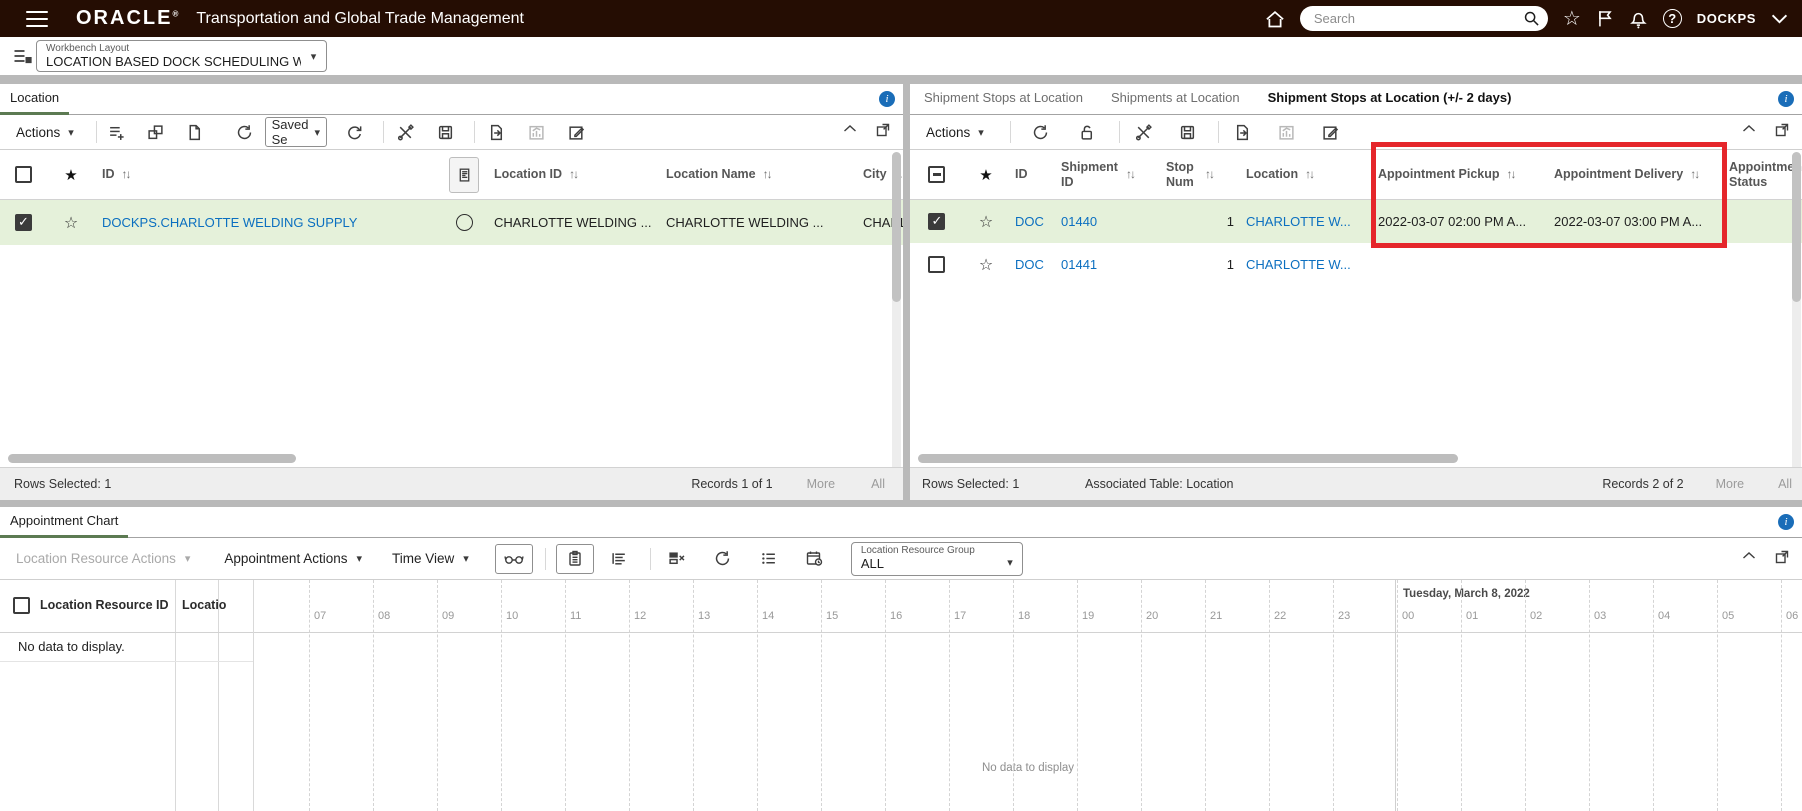  Describe the element at coordinates (1306, 174) in the screenshot. I see `col-location: Location ↑↓` at that location.